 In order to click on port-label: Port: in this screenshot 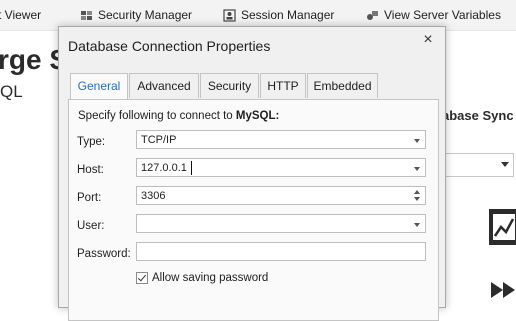, I will do `click(89, 198)`.